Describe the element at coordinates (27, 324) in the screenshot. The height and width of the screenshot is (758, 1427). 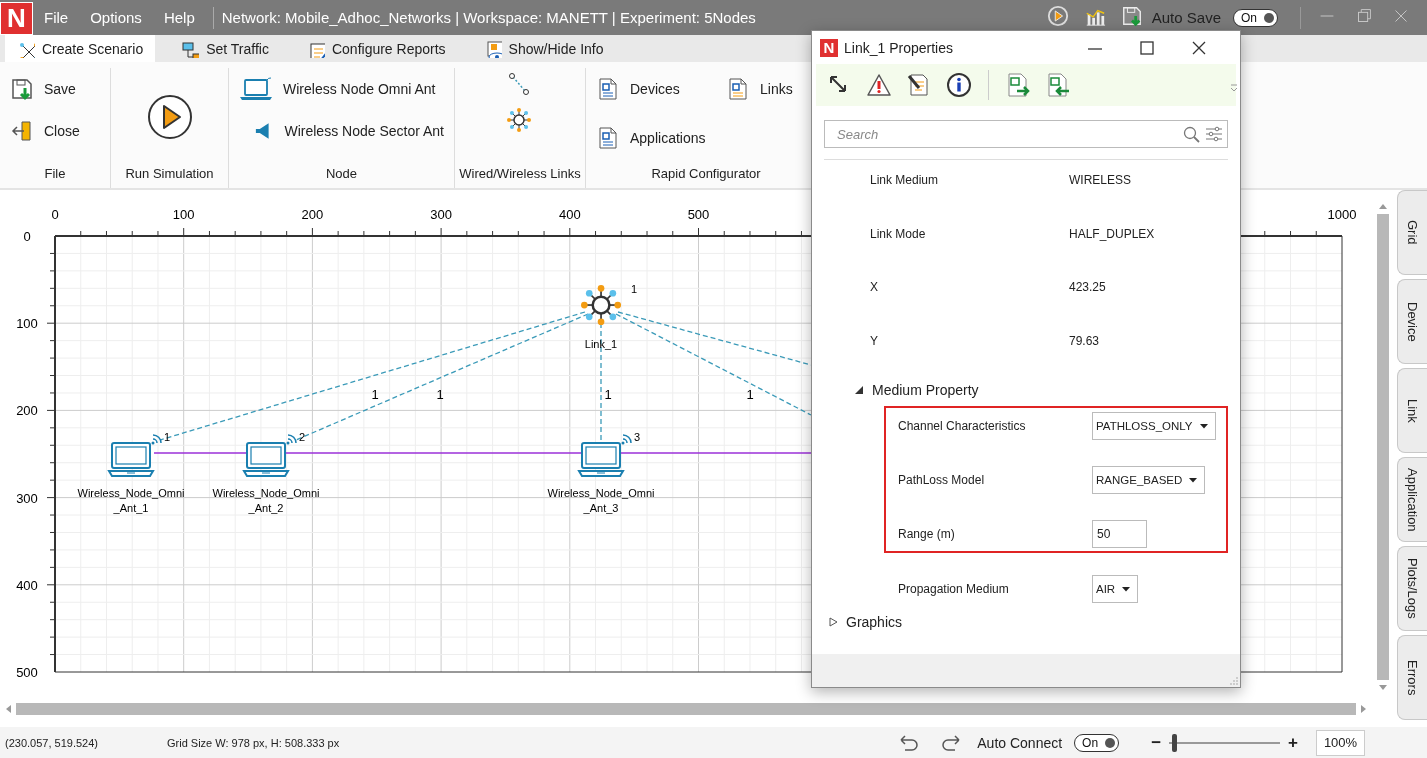
I see `ruler-label: 100` at that location.